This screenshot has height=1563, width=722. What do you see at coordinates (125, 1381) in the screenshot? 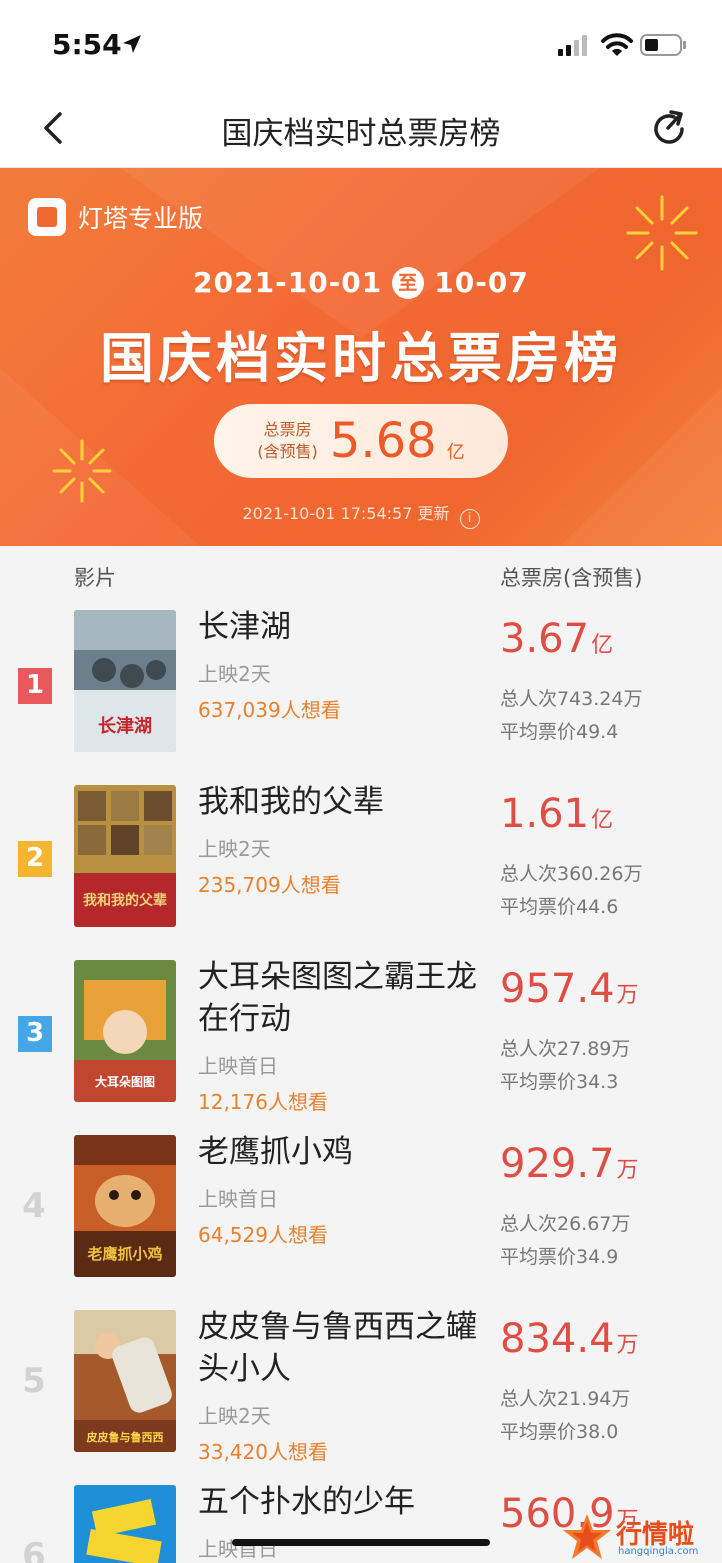
I see `movie-poster: 皮皮鲁与鲁西西` at bounding box center [125, 1381].